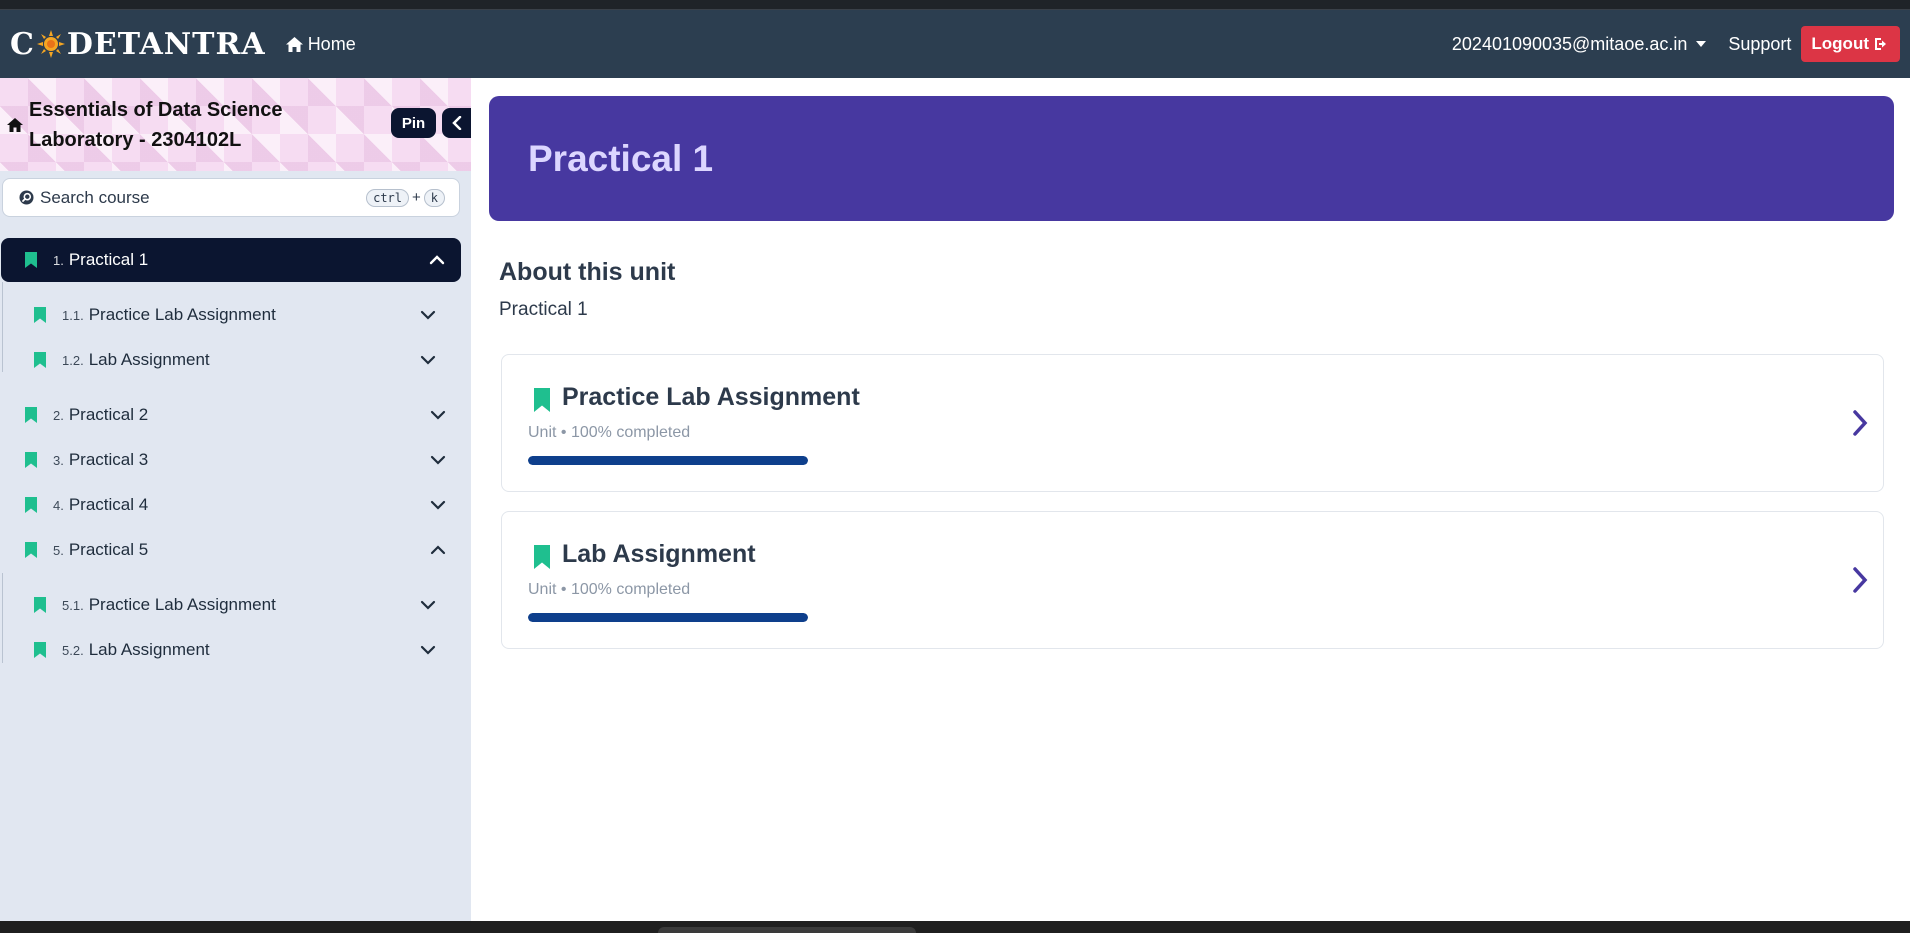  Describe the element at coordinates (156, 109) in the screenshot. I see `course-title-line1: Essentials of Data Science` at that location.